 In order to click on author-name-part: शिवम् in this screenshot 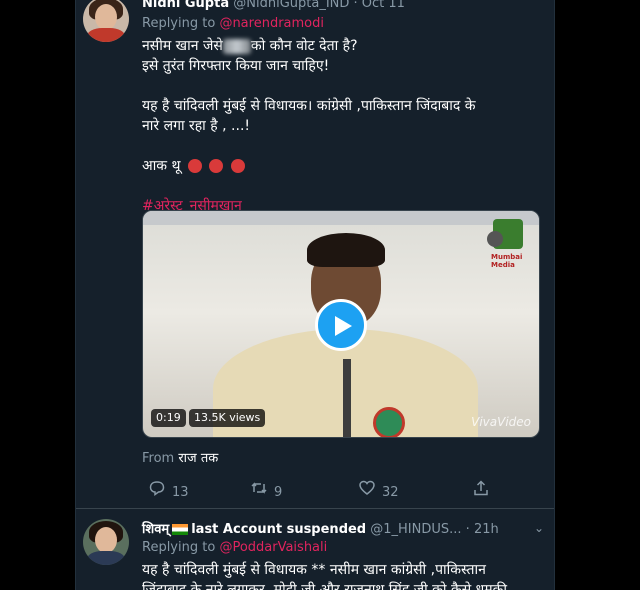, I will do `click(156, 529)`.